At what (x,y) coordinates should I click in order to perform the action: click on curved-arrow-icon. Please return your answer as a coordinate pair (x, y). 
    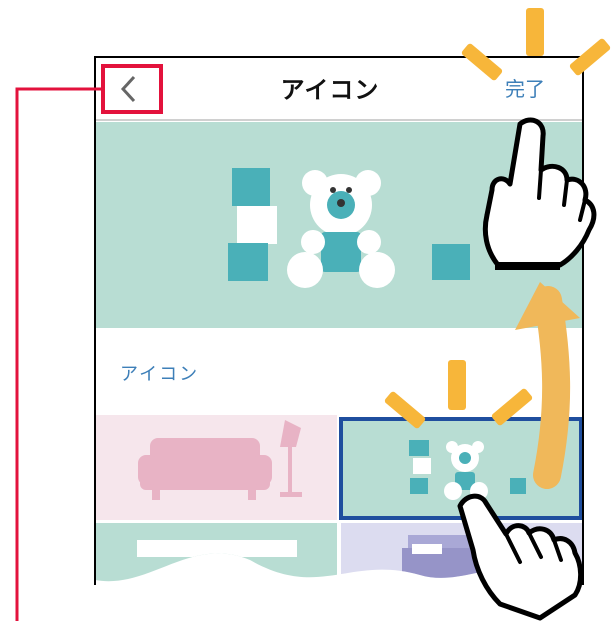
    Looking at the image, I should click on (552, 387).